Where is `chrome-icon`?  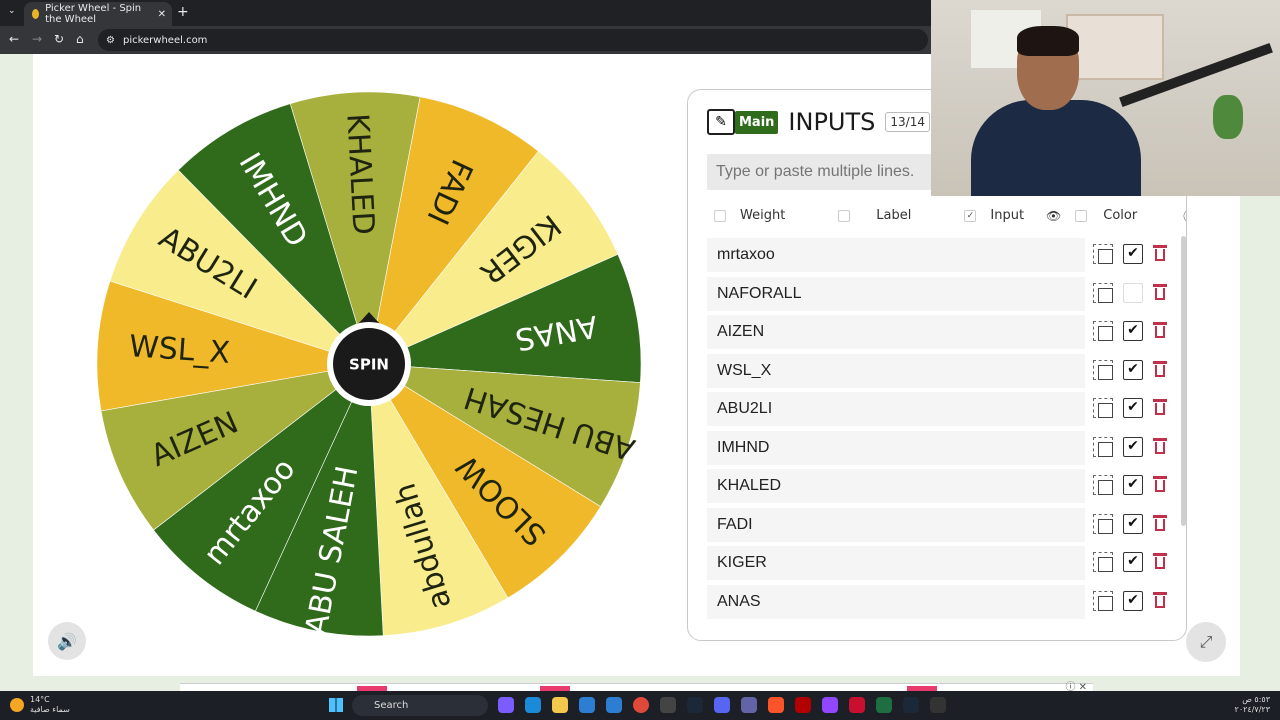
chrome-icon is located at coordinates (641, 705).